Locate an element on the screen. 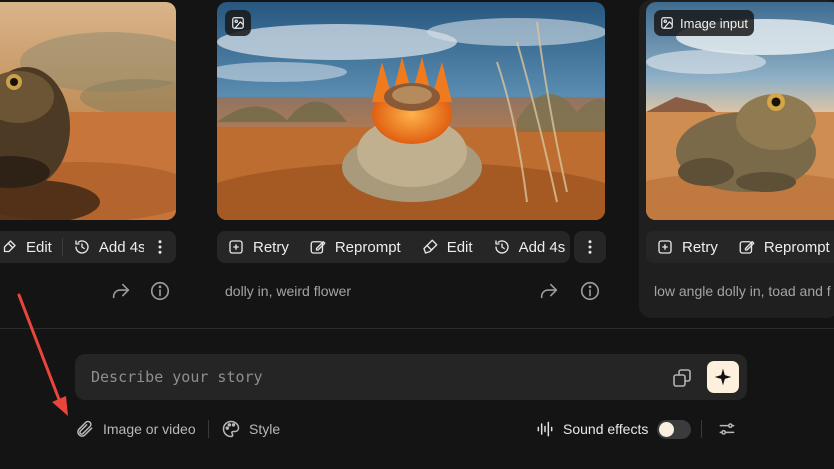 The width and height of the screenshot is (834, 469). story-prompt-input is located at coordinates (376, 377).